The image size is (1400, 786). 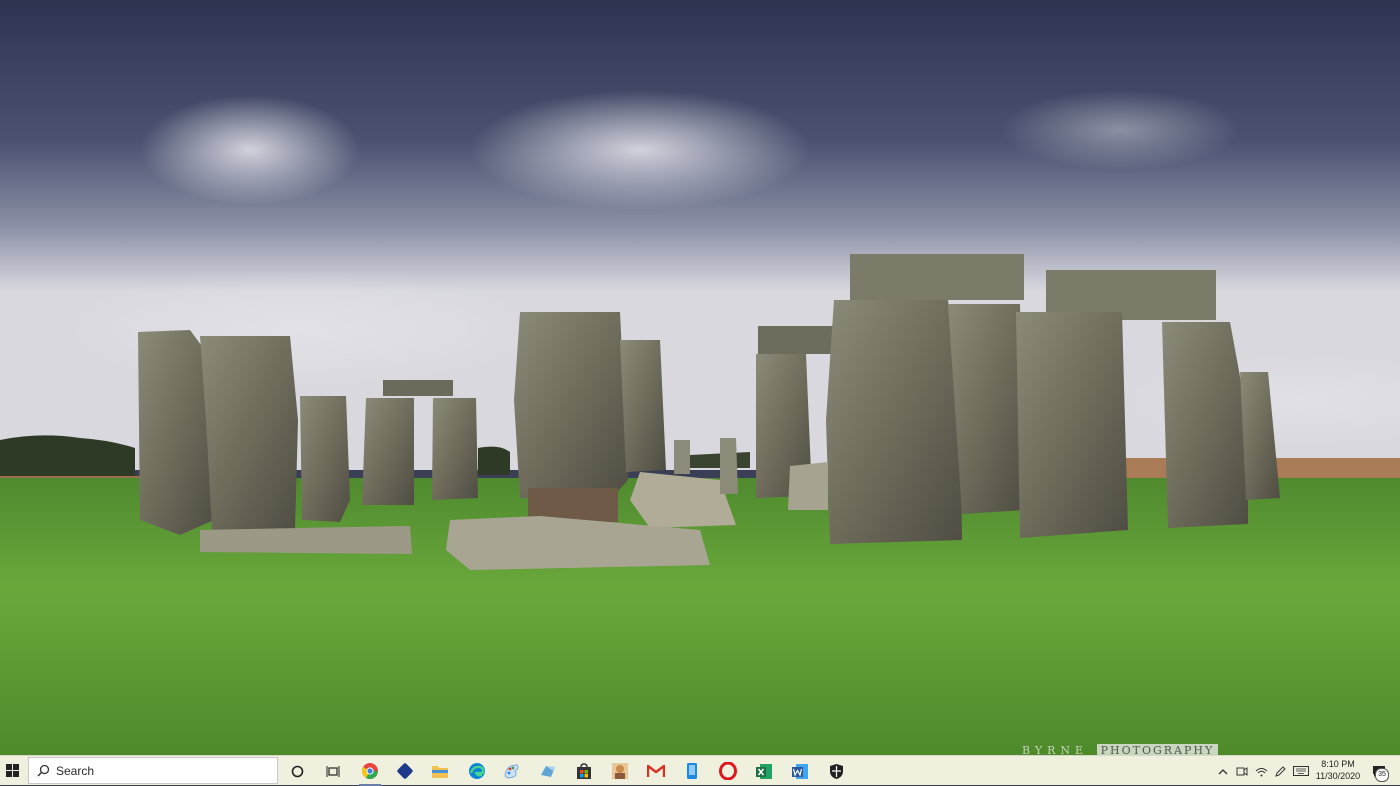 I want to click on taskbar: Search 8:10 PM 11/30/2020 35, so click(x=700, y=770).